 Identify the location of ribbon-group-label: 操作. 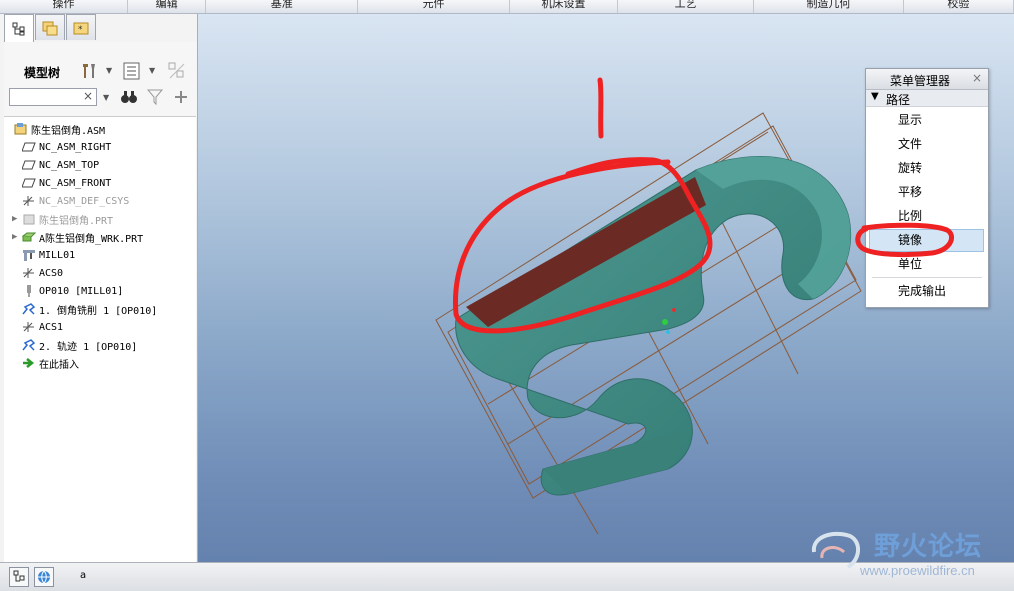
(63, 5).